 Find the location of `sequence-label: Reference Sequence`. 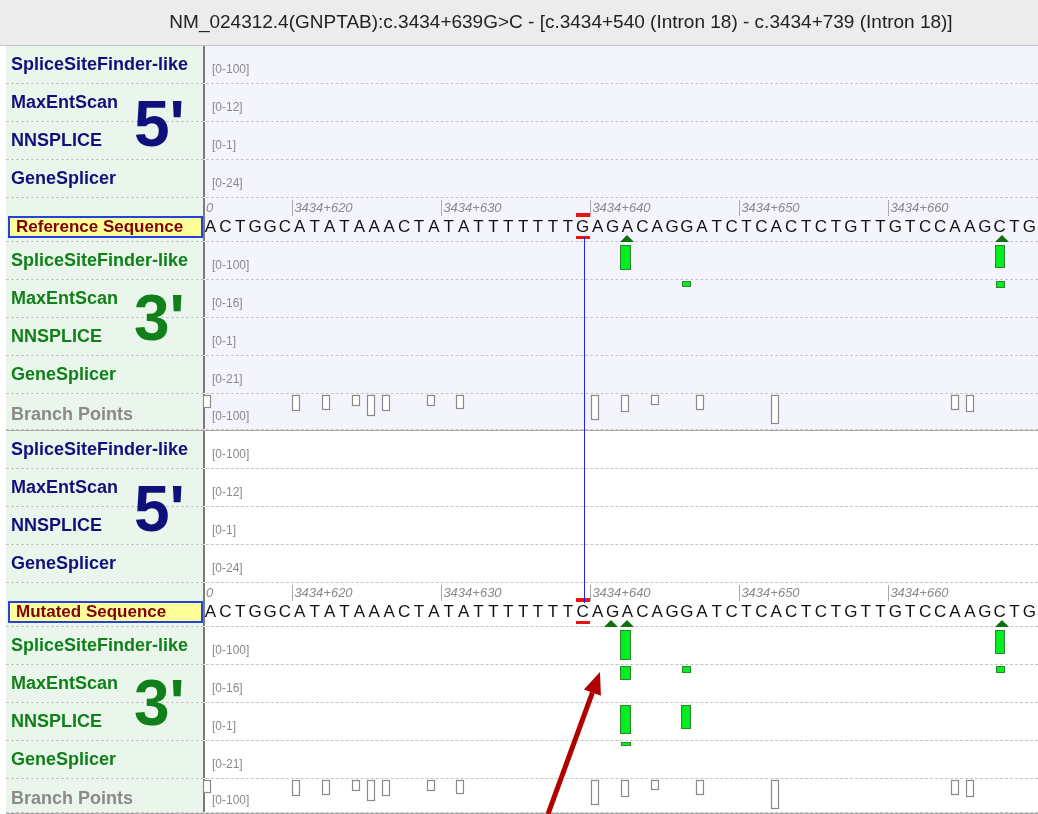

sequence-label: Reference Sequence is located at coordinates (105, 227).